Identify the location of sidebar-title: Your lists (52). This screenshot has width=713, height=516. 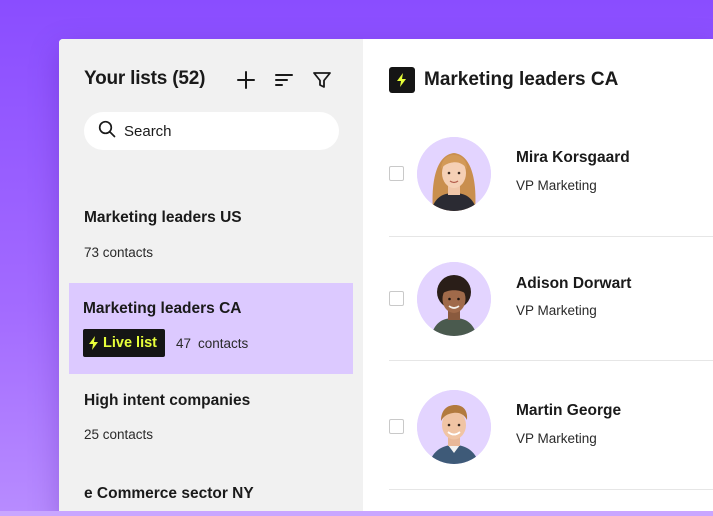
(145, 78).